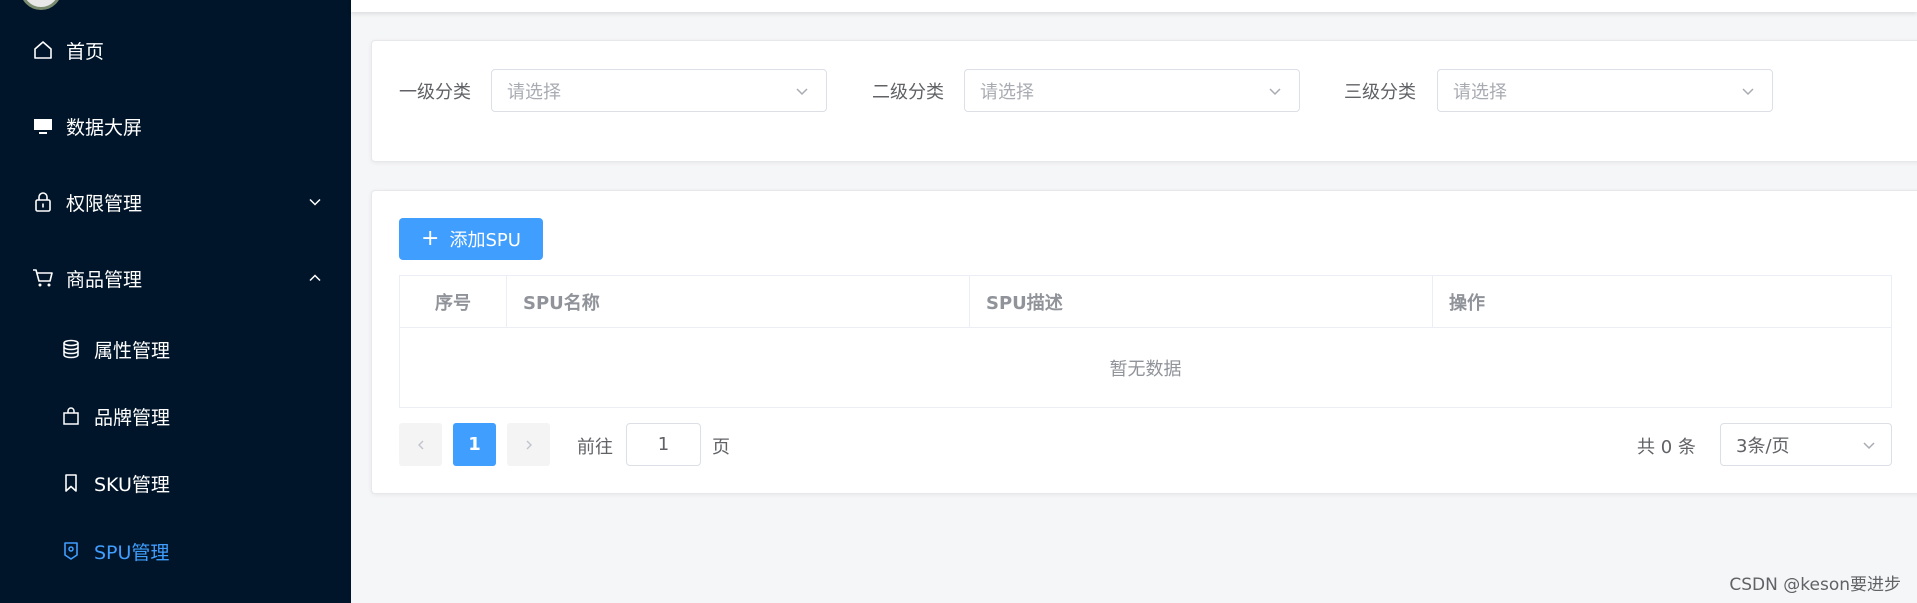 The height and width of the screenshot is (603, 1917). I want to click on monitor-icon, so click(43, 126).